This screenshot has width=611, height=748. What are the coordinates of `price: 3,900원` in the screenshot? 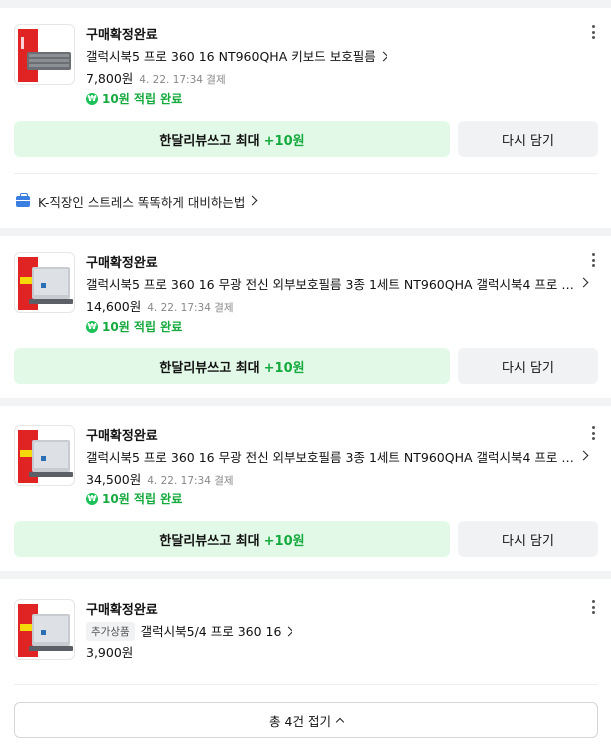 It's located at (110, 652).